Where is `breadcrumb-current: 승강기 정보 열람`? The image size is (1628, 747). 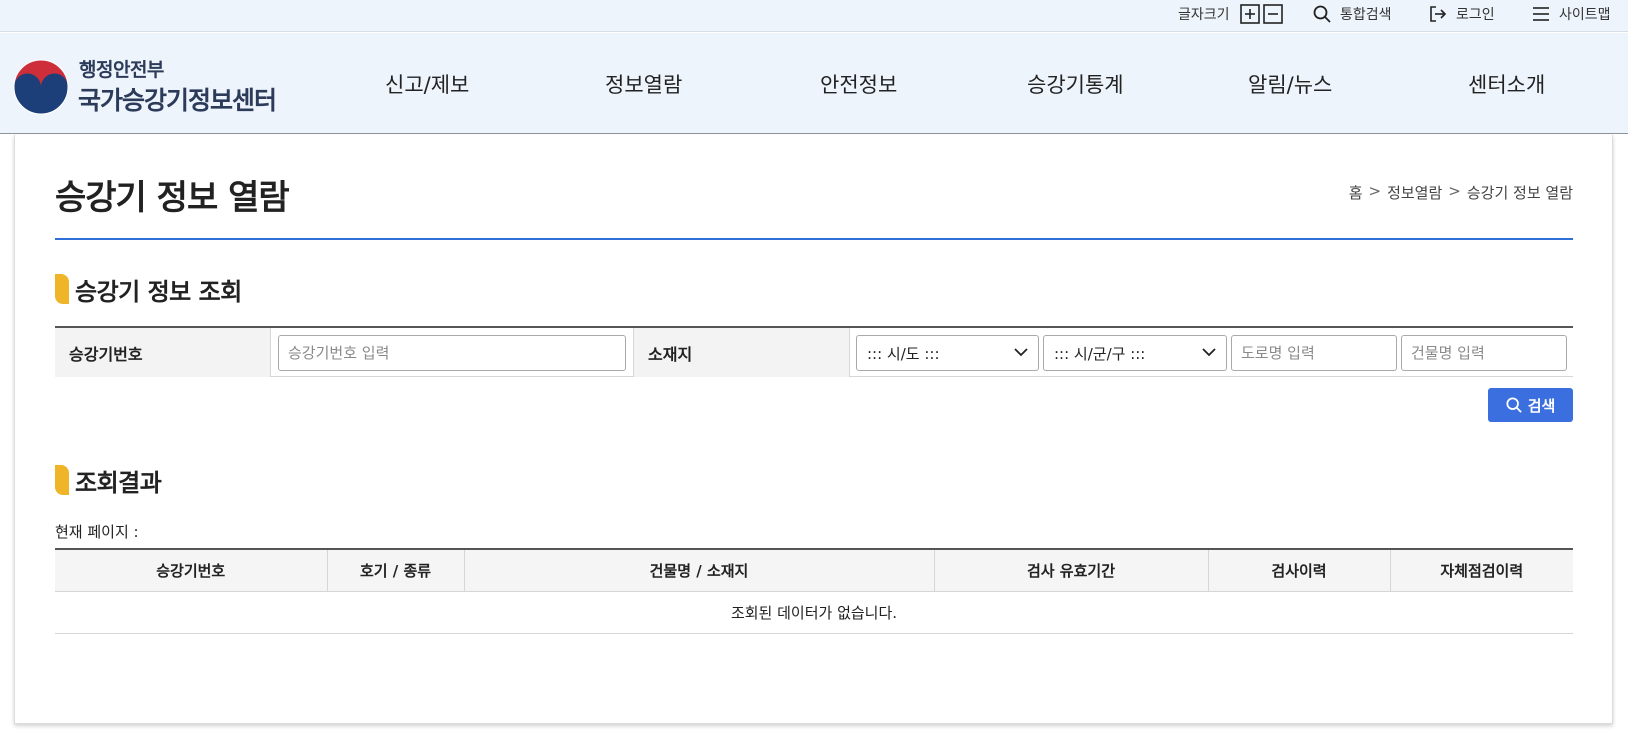
breadcrumb-current: 승강기 정보 열람 is located at coordinates (1519, 193).